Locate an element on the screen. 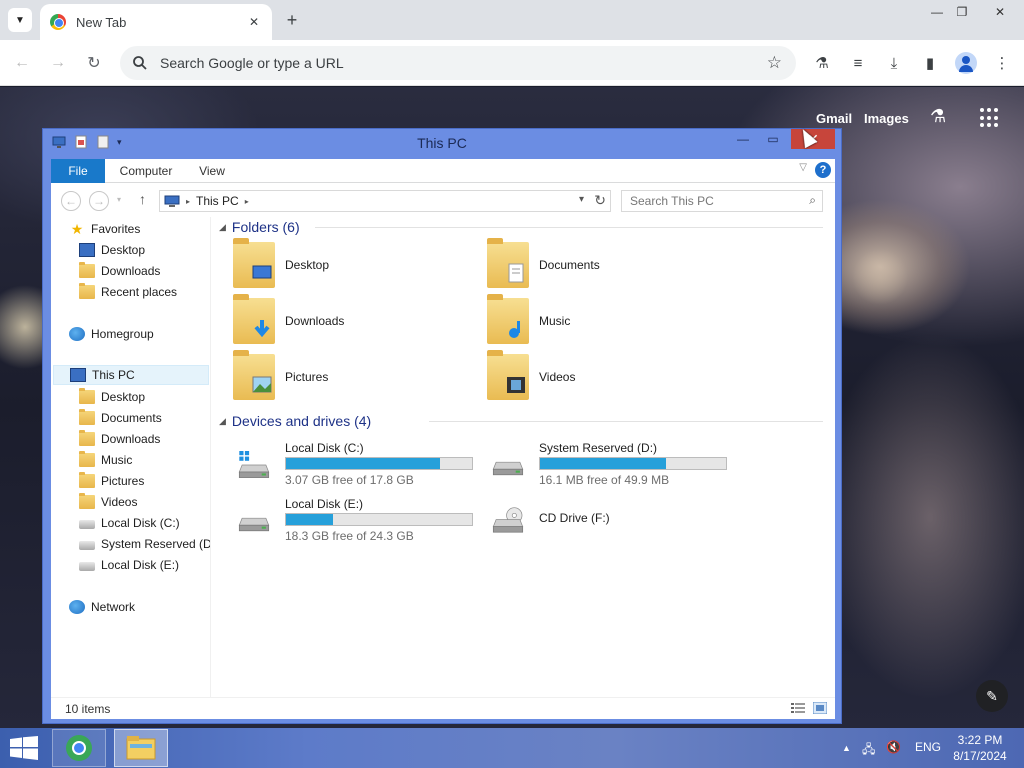 The image size is (1024, 768). nav-fav-desktop: Desktop is located at coordinates (112, 250).